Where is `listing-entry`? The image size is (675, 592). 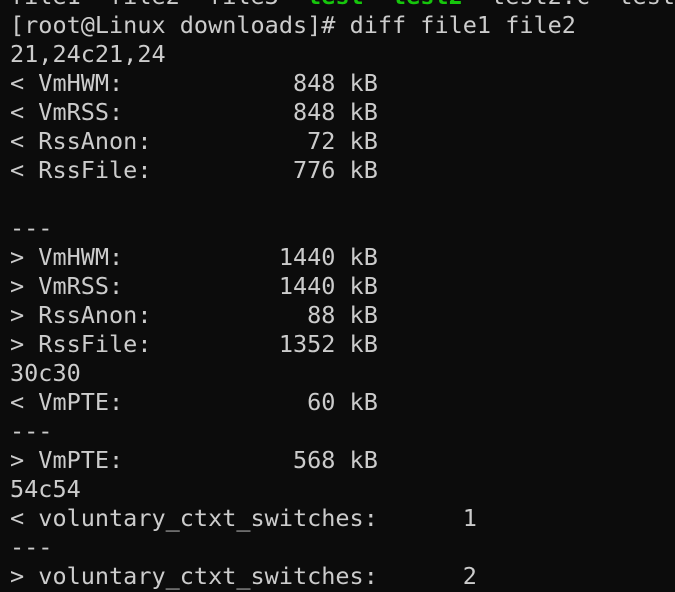 listing-entry is located at coordinates (378, 5).